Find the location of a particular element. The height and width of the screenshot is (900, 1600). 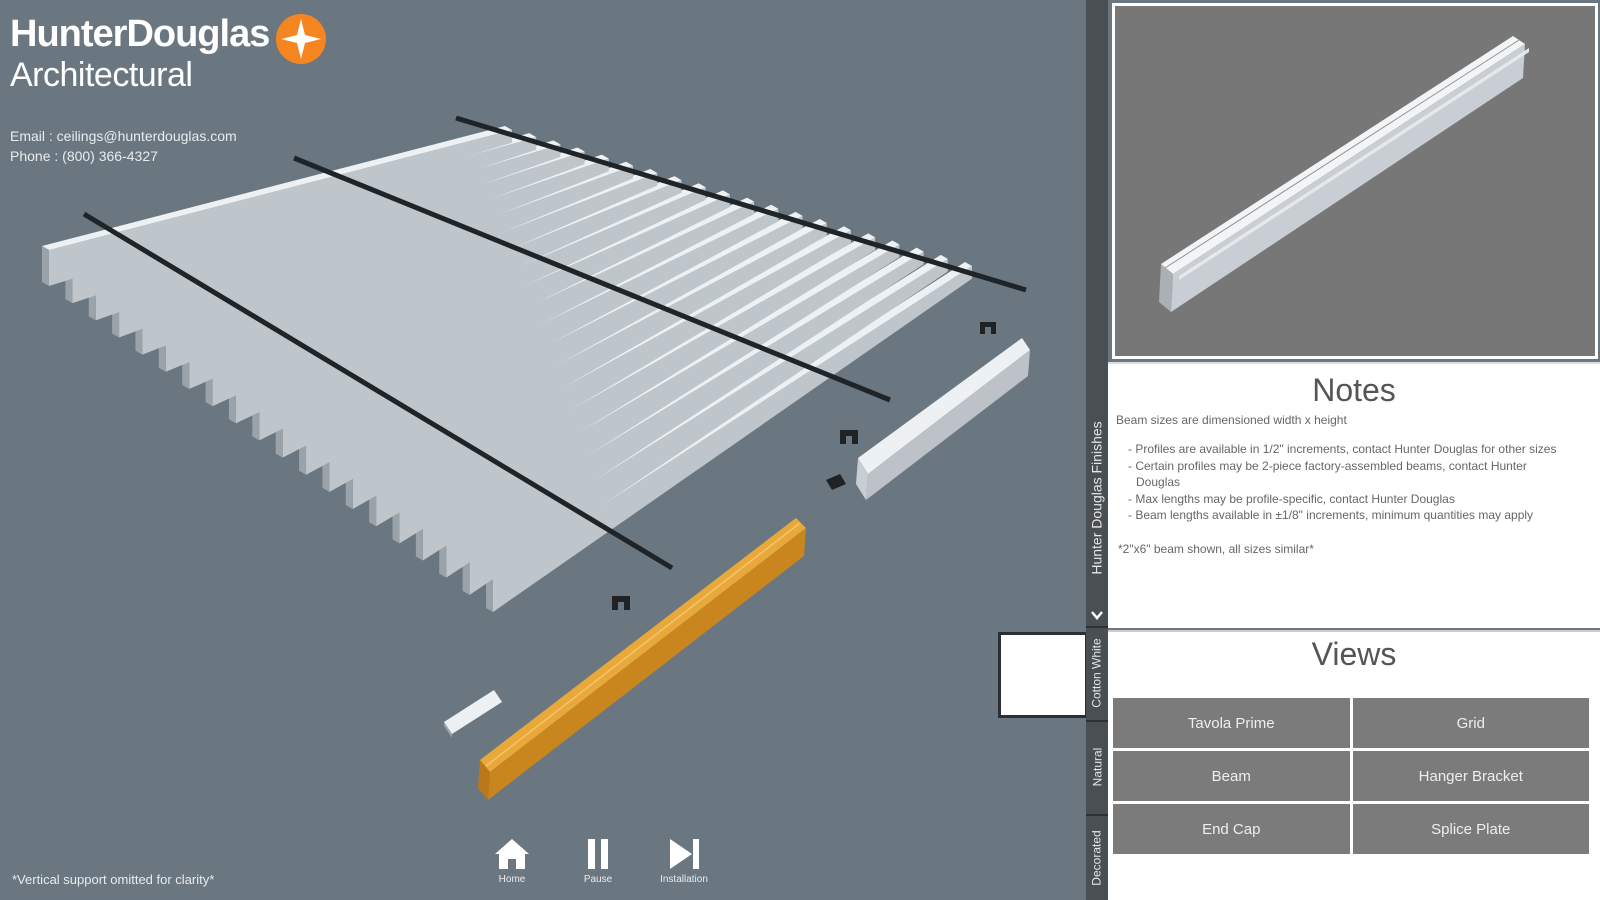

brand-block: HunterDouglas Architectural is located at coordinates (168, 53).